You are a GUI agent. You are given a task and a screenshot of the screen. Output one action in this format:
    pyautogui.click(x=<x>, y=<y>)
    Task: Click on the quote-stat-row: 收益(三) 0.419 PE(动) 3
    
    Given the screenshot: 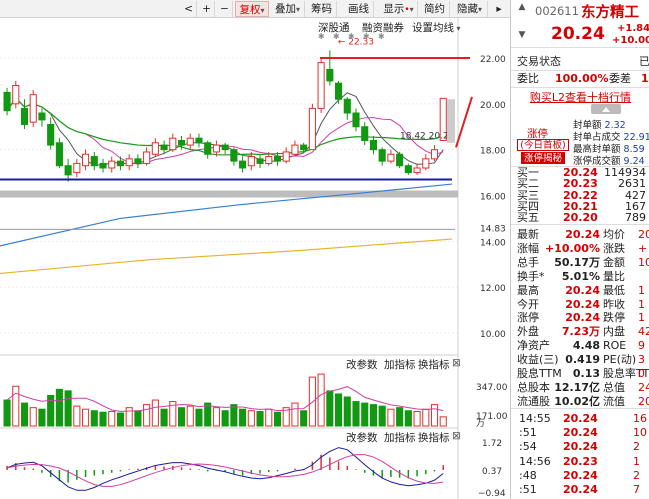 What is the action you would take?
    pyautogui.click(x=580, y=360)
    